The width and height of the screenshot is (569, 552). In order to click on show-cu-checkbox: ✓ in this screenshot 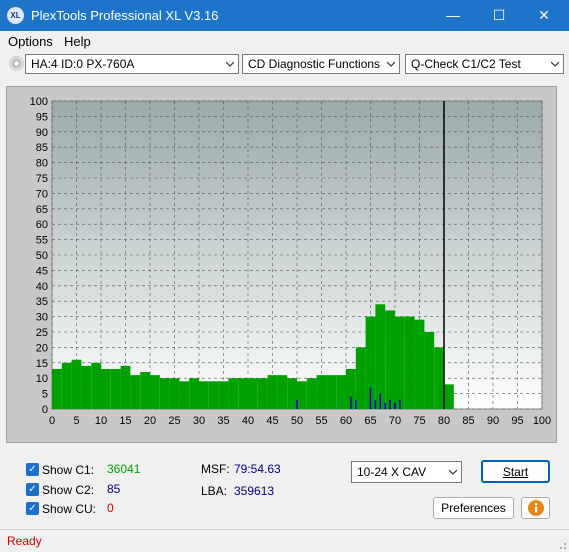, I will do `click(32, 508)`.